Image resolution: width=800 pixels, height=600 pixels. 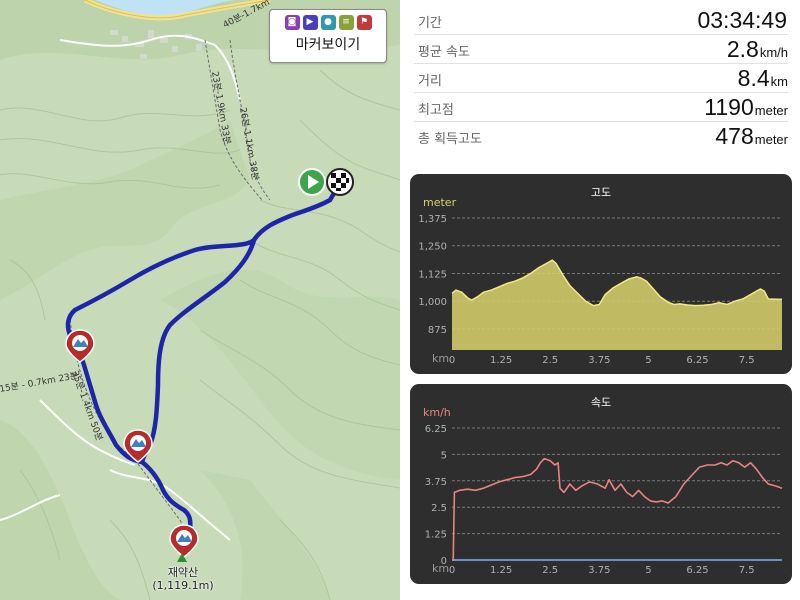 I want to click on stat-value: 8.4km, so click(x=763, y=78).